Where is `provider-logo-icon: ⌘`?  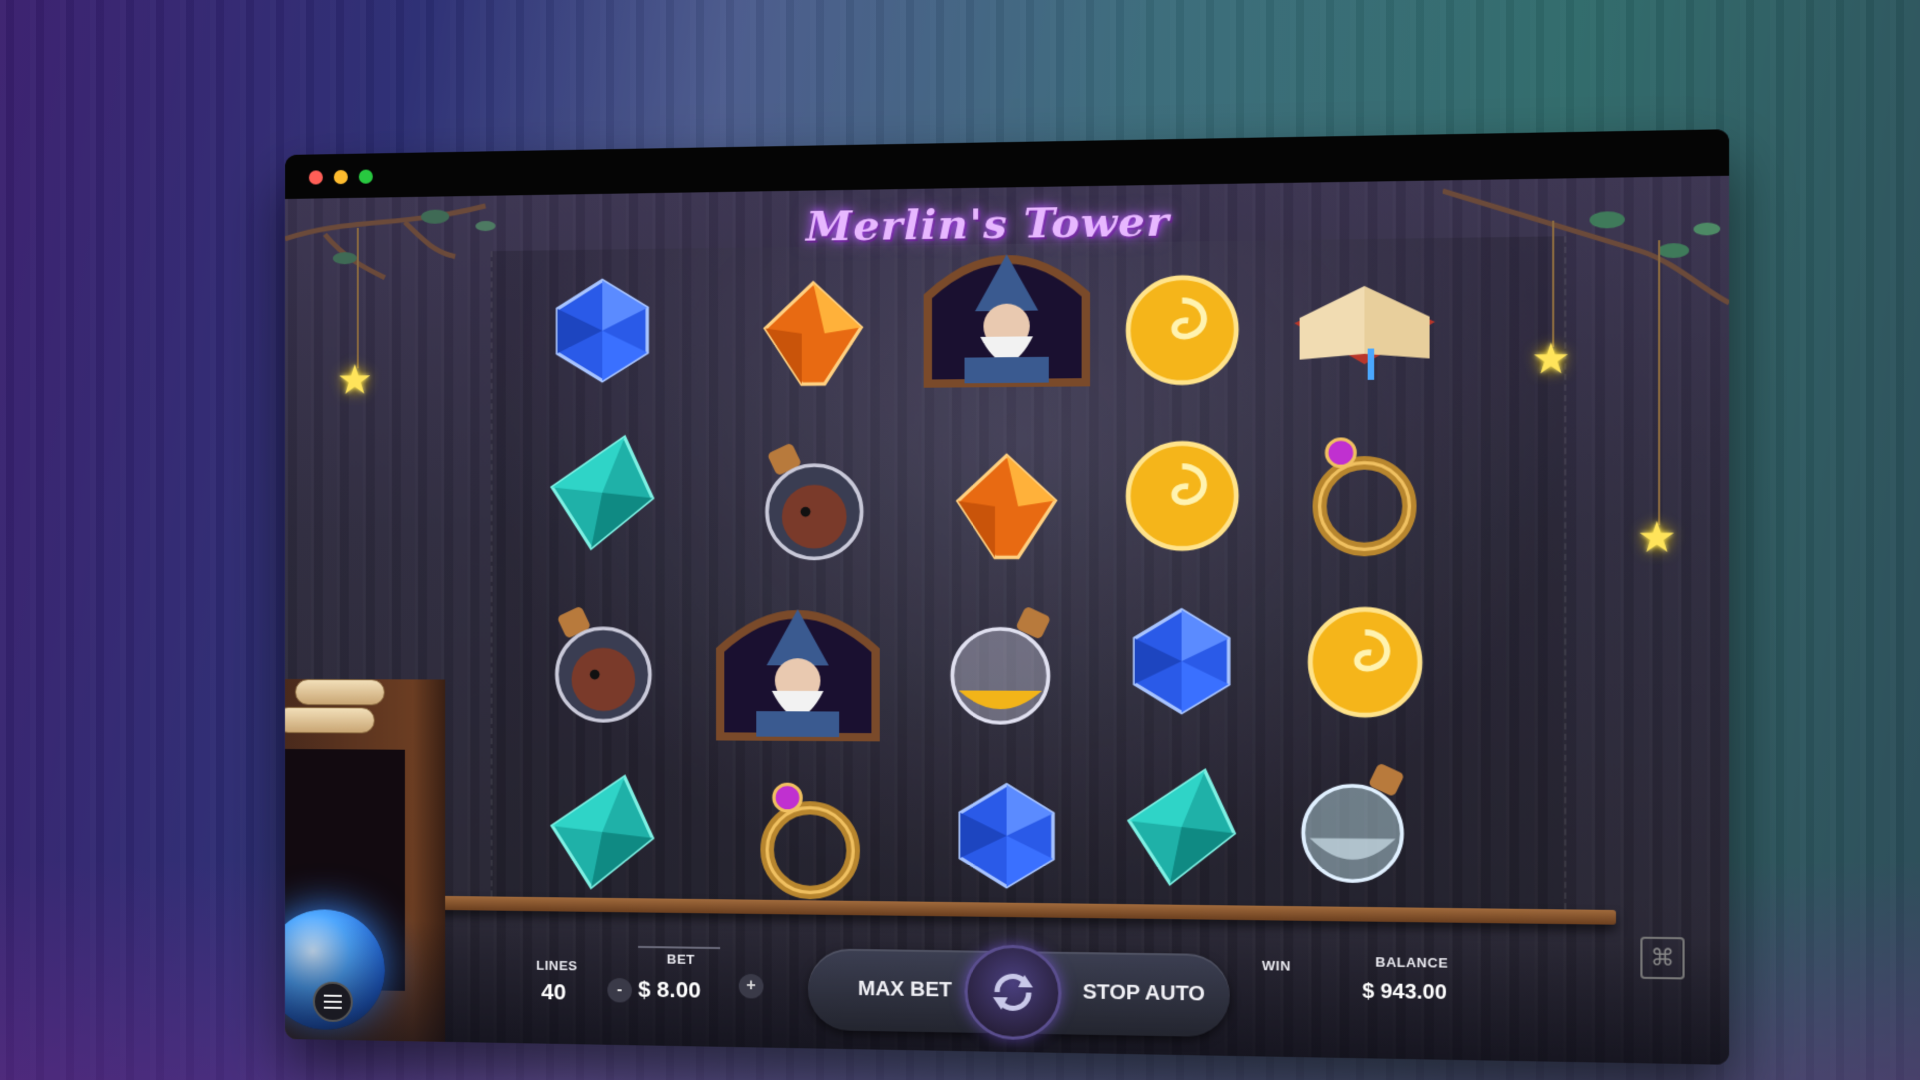 provider-logo-icon: ⌘ is located at coordinates (1662, 958).